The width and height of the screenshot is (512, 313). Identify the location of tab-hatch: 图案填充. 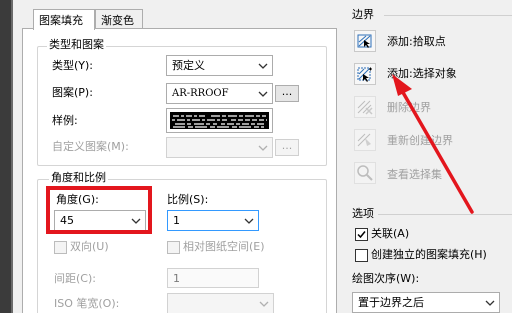
(64, 19).